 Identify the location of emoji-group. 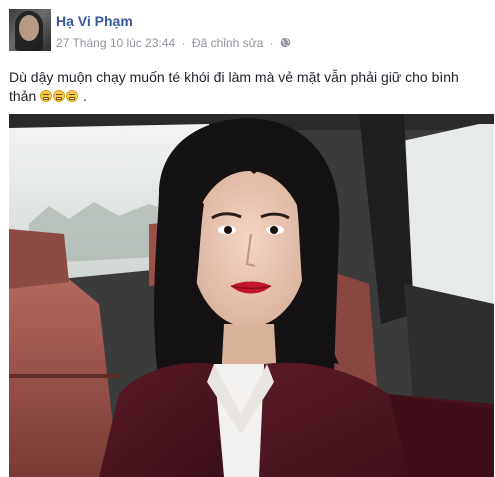
(61, 96).